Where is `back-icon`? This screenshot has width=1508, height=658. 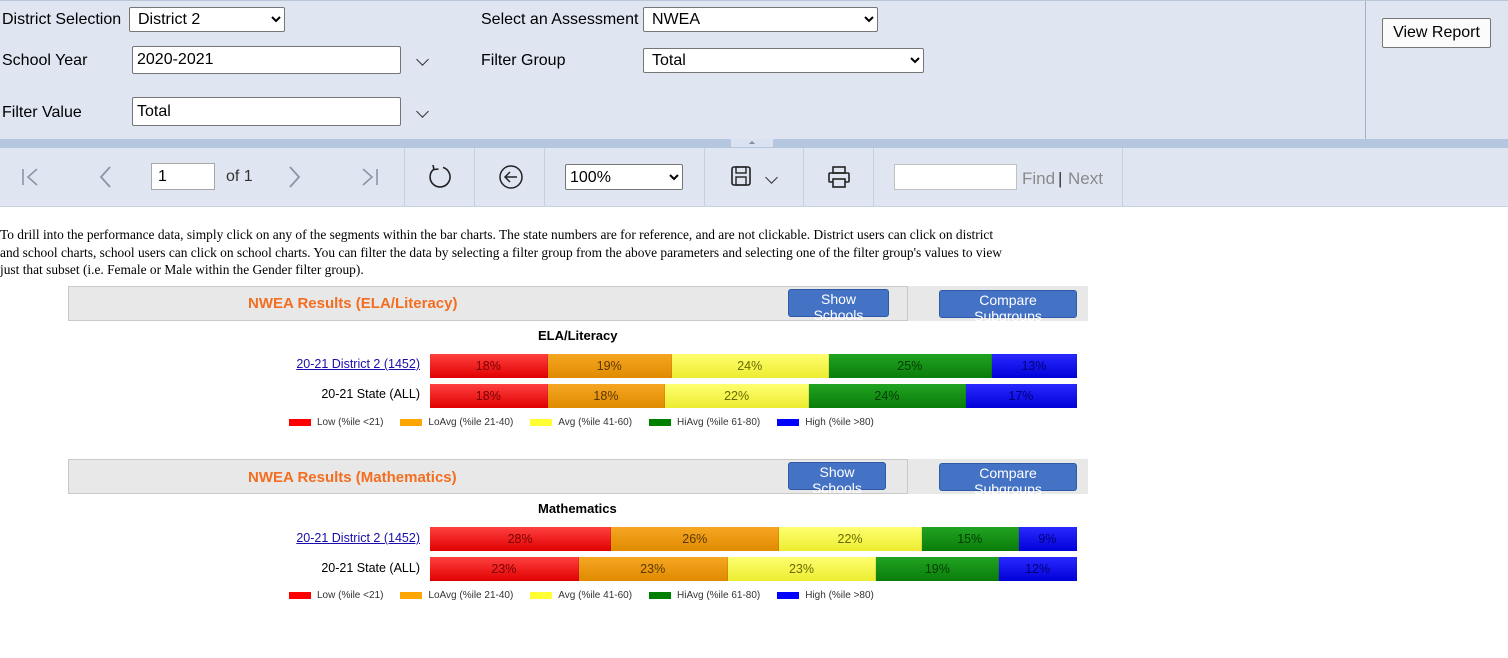
back-icon is located at coordinates (511, 177).